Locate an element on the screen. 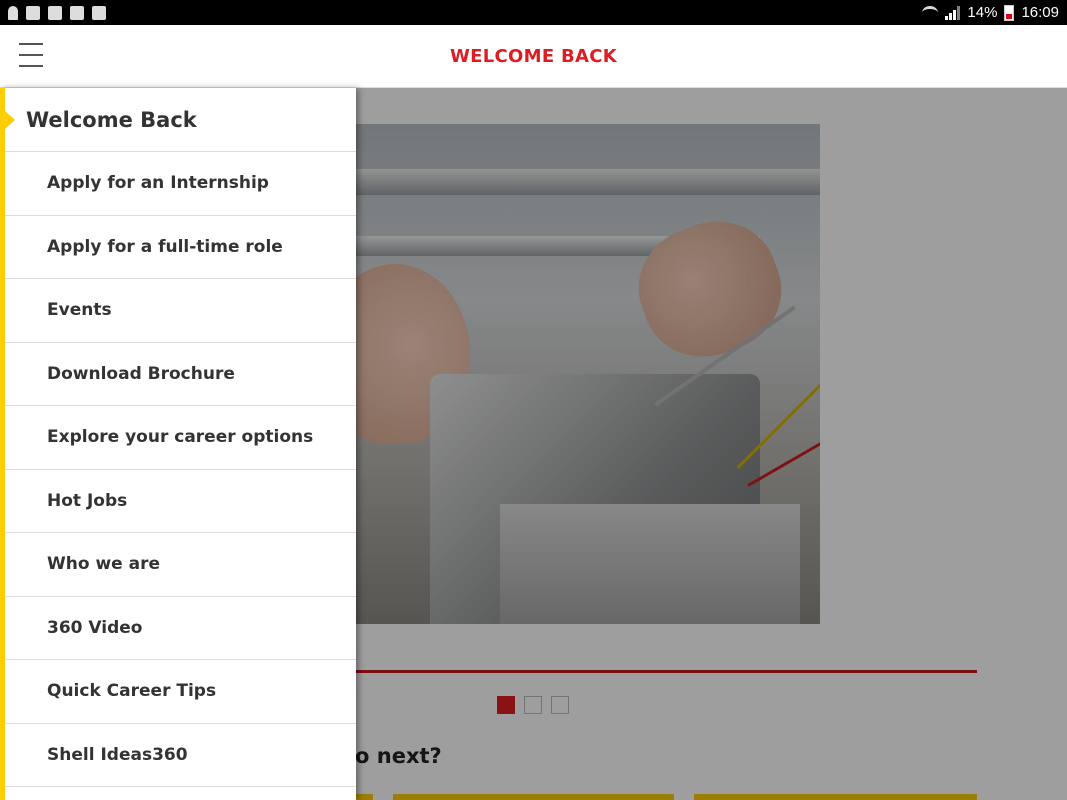 The width and height of the screenshot is (1067, 800). menu-item-360-video: 360 Video is located at coordinates (180, 628).